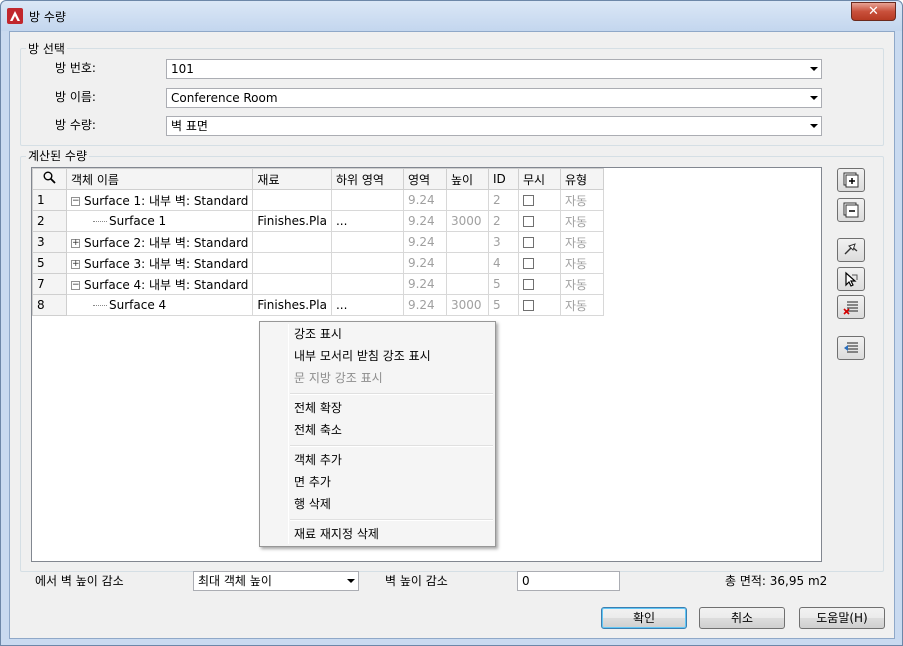 This screenshot has height=646, width=903. What do you see at coordinates (494, 98) in the screenshot?
I see `room-name-dropdown: Conference Room` at bounding box center [494, 98].